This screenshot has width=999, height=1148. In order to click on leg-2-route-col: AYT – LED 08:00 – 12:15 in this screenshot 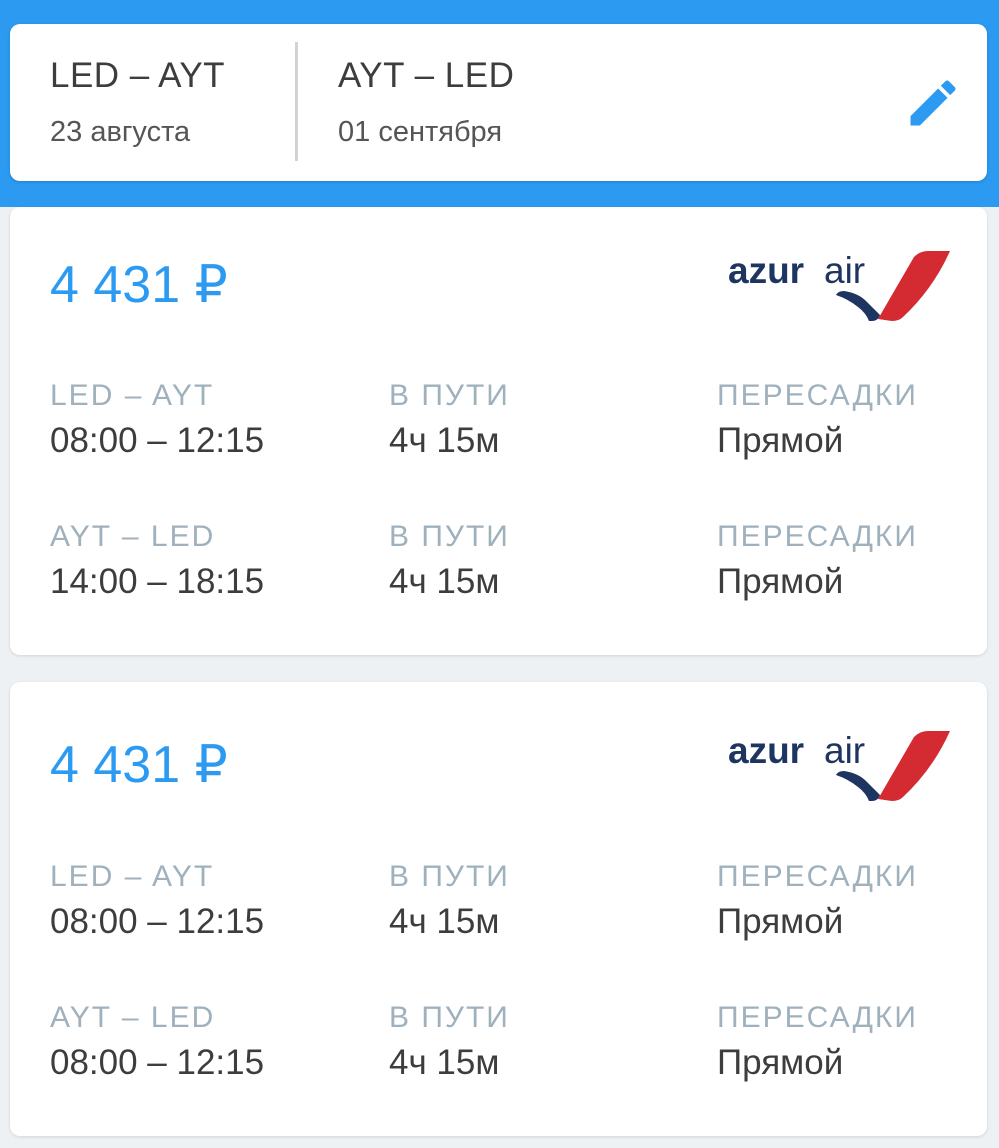, I will do `click(157, 1042)`.